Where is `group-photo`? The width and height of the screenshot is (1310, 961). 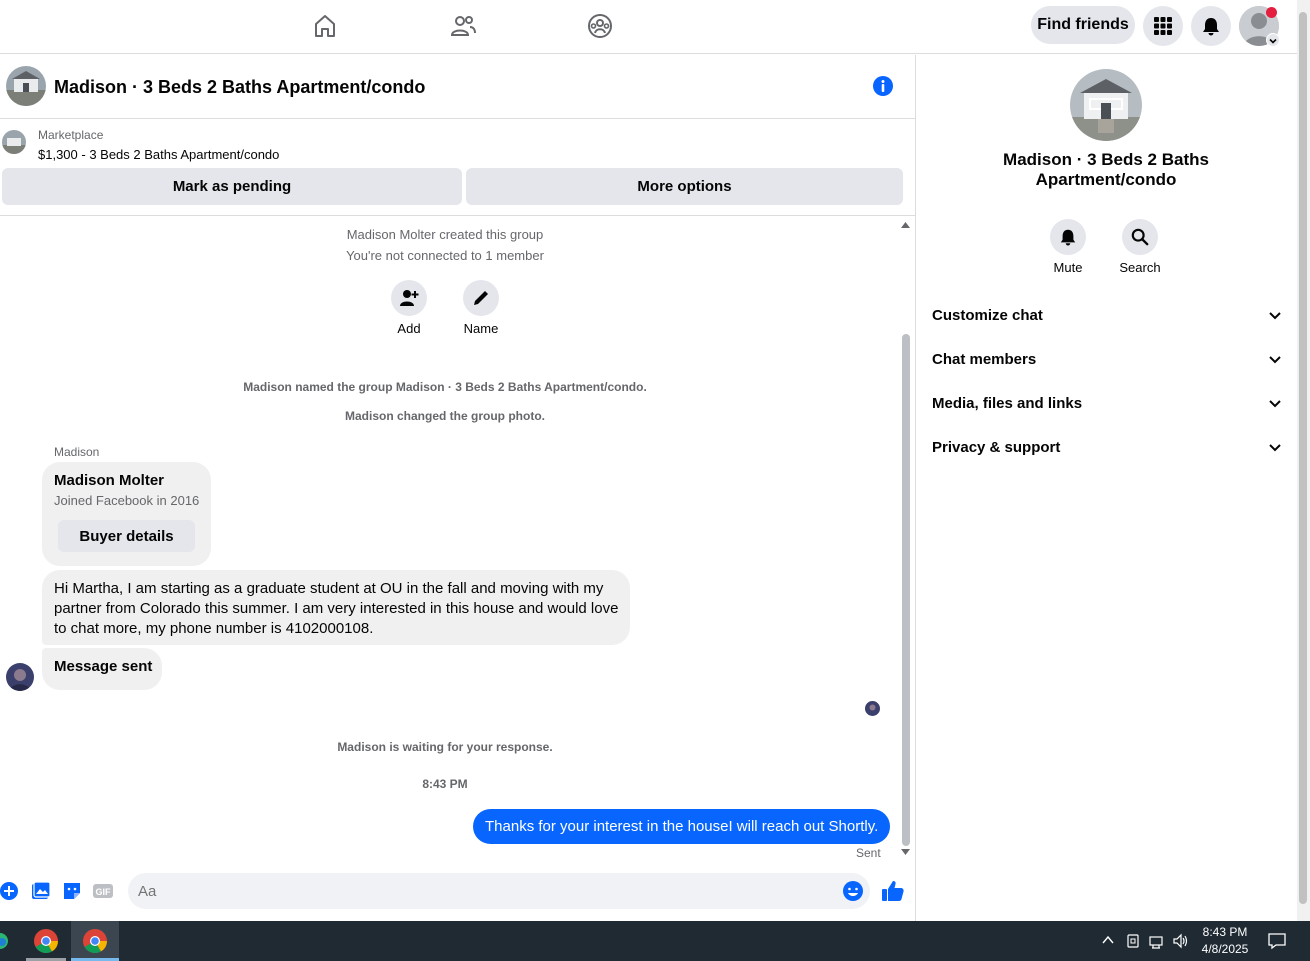
group-photo is located at coordinates (26, 86).